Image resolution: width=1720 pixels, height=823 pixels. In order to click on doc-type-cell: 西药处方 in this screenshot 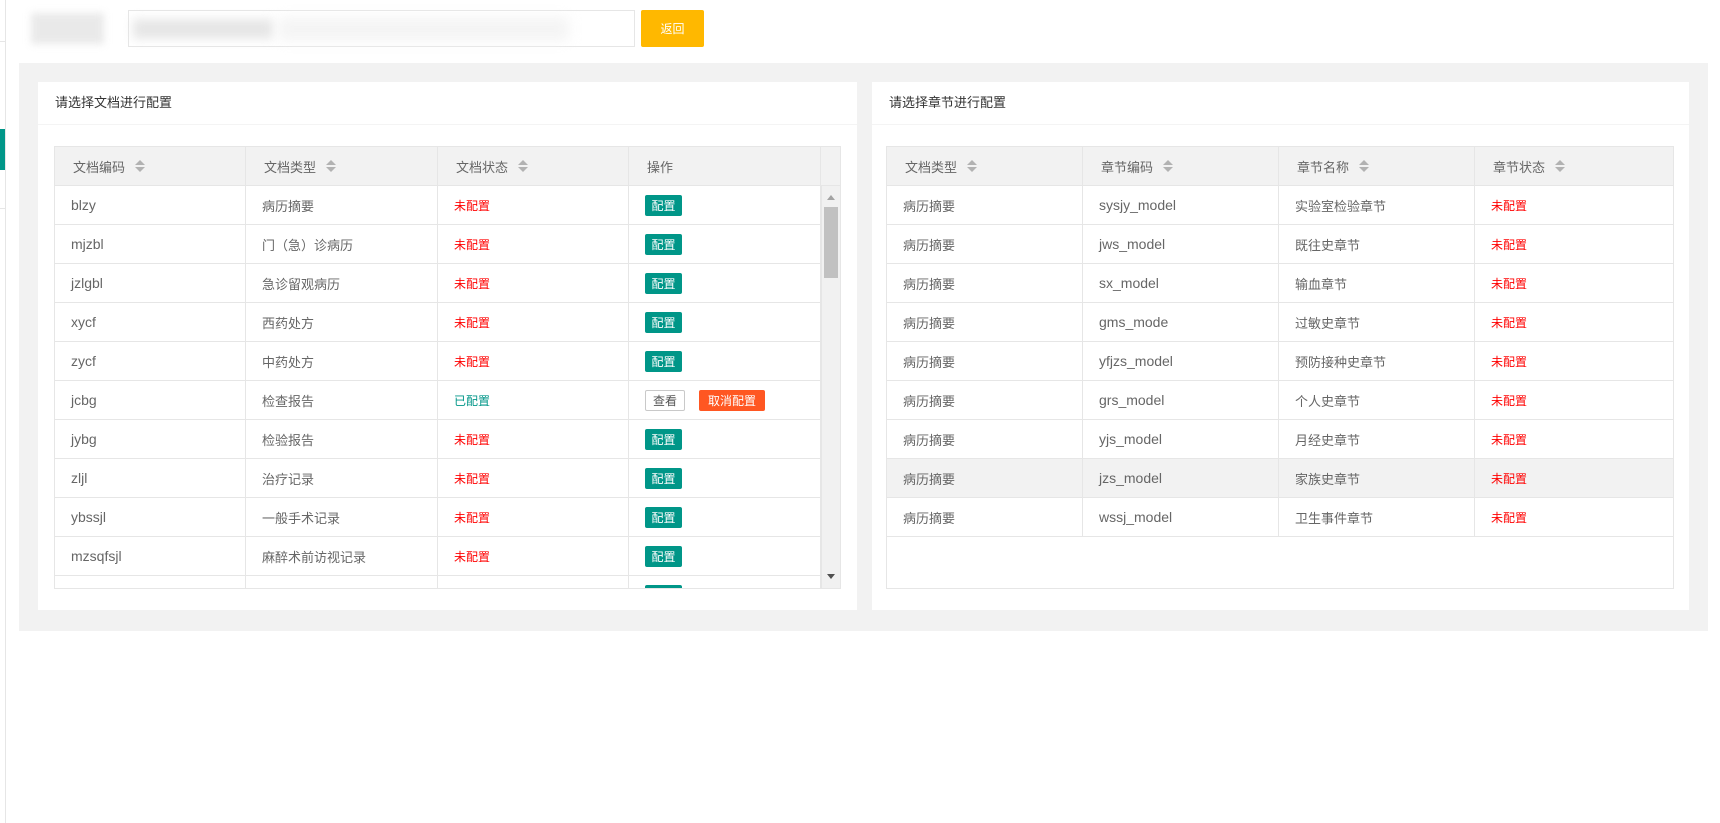, I will do `click(342, 322)`.